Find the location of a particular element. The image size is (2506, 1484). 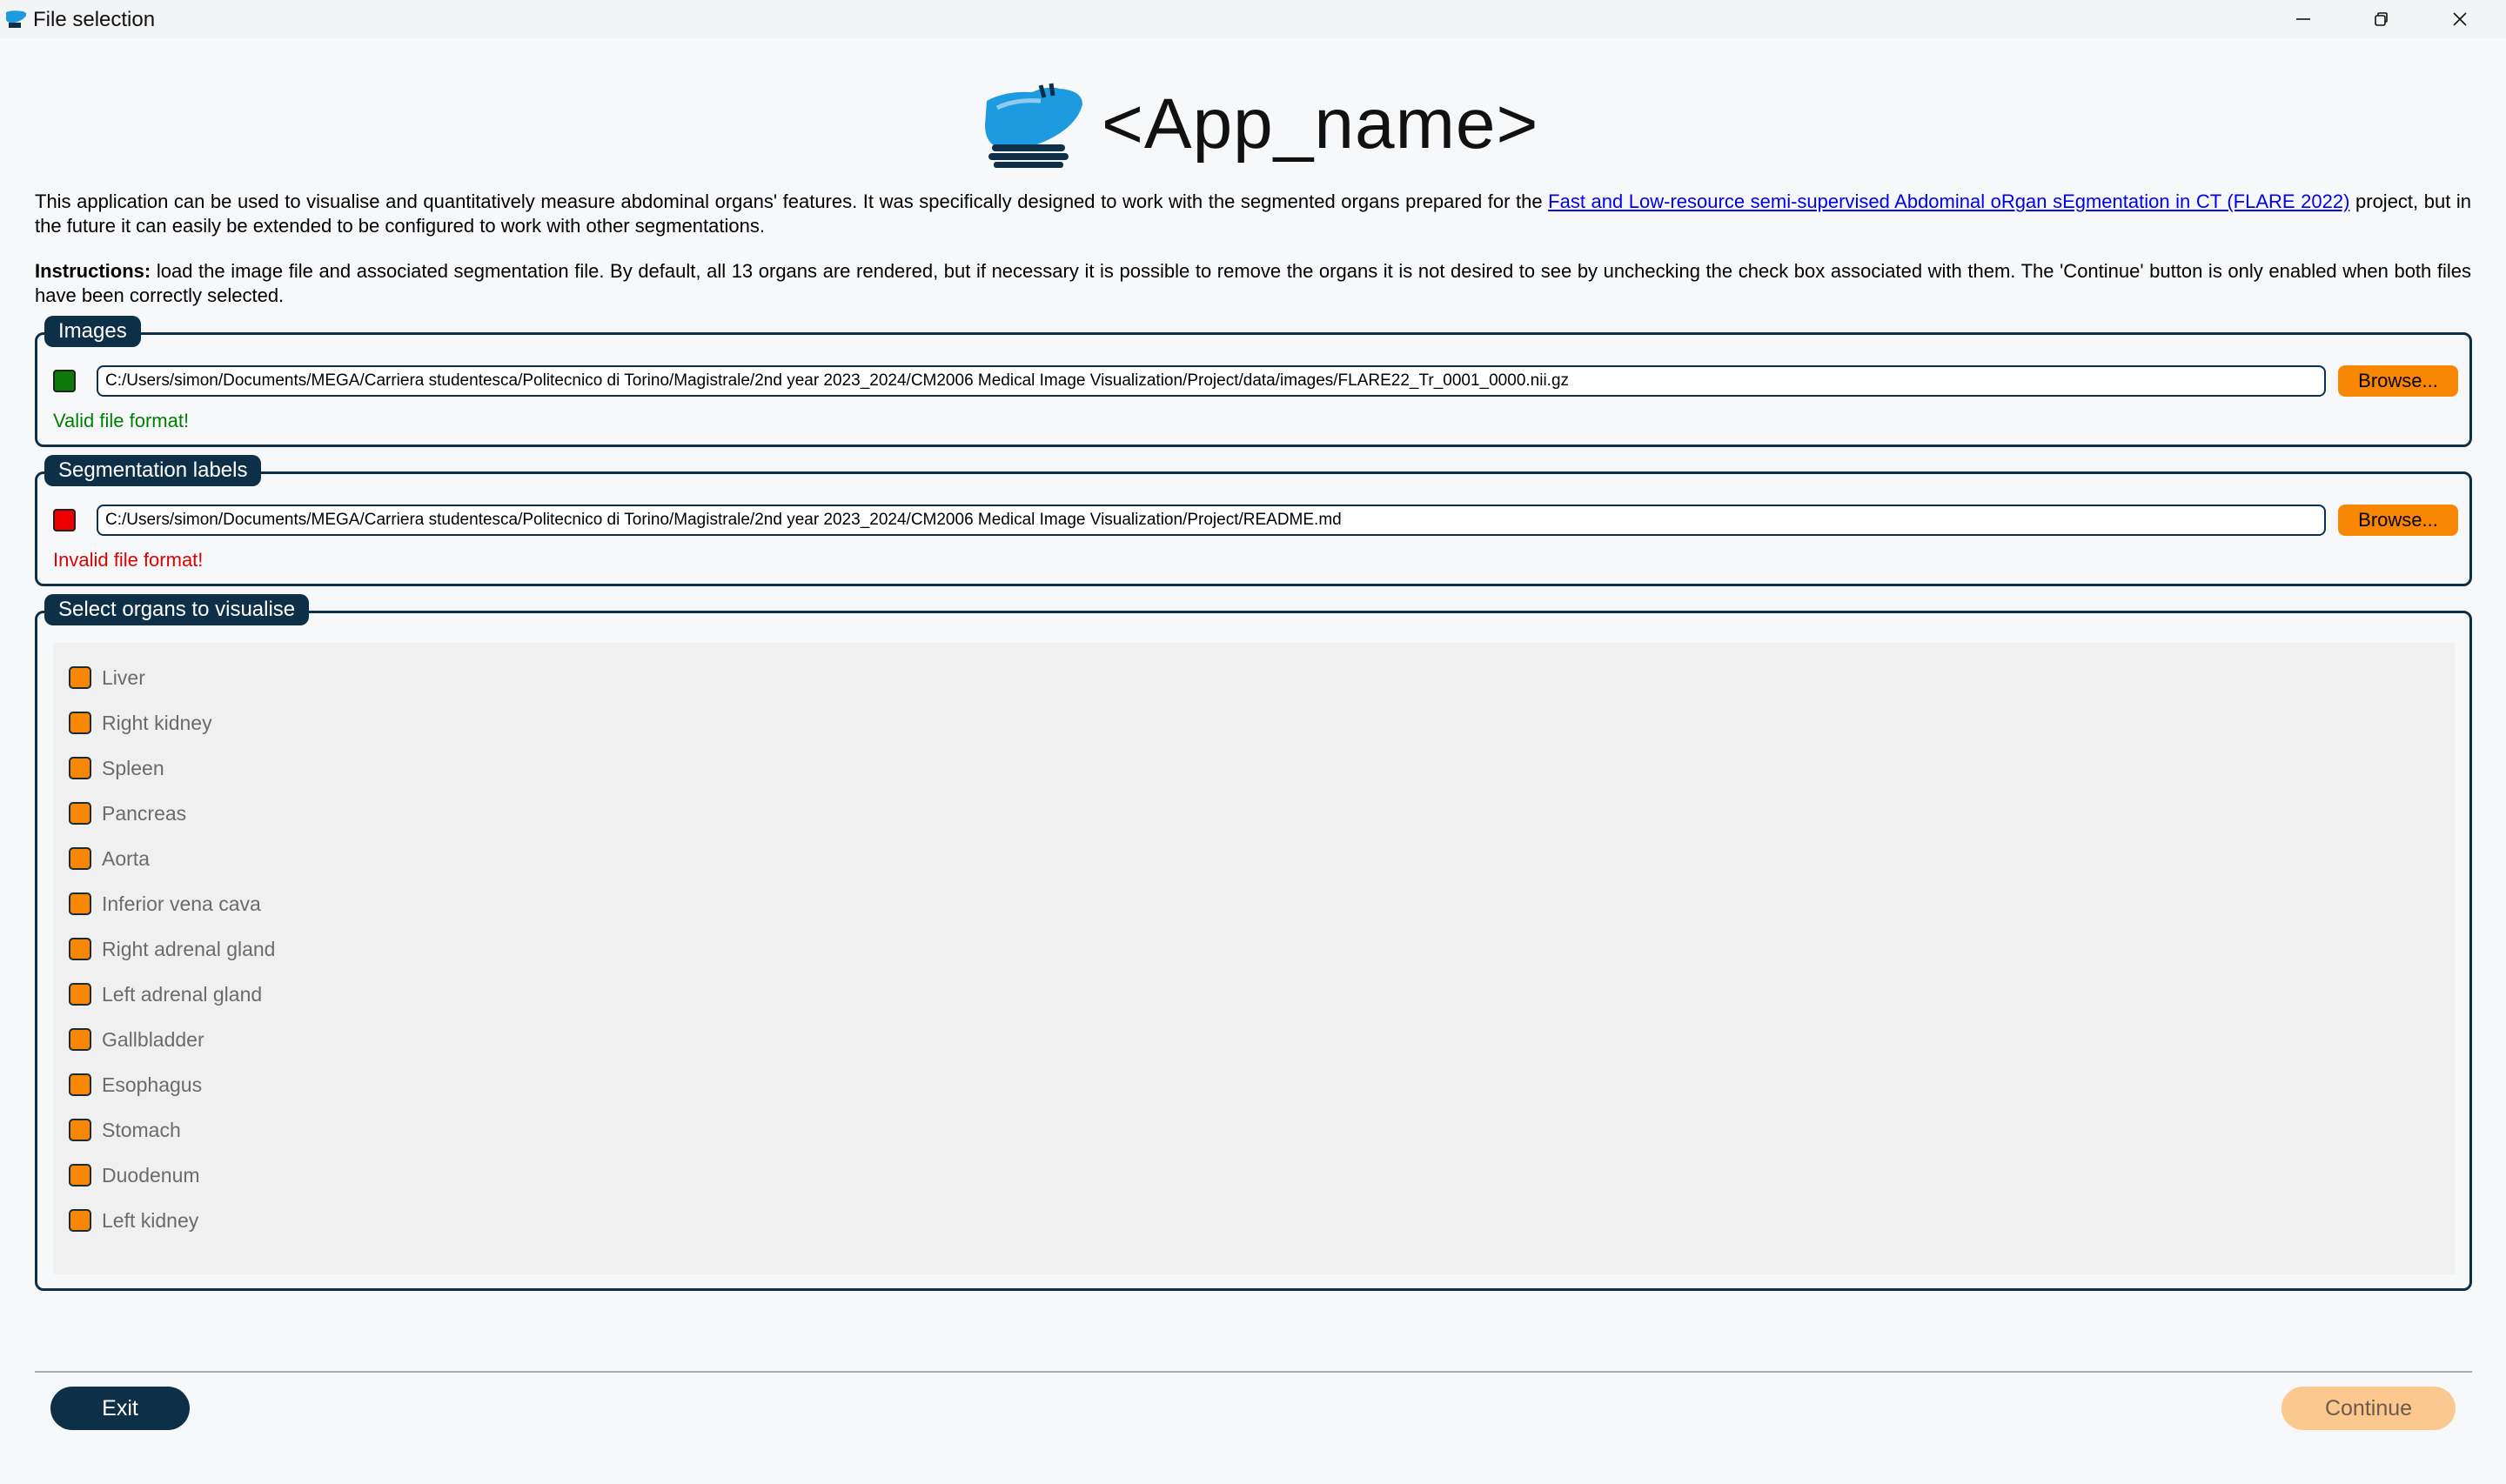

restore-icon is located at coordinates (2381, 19).